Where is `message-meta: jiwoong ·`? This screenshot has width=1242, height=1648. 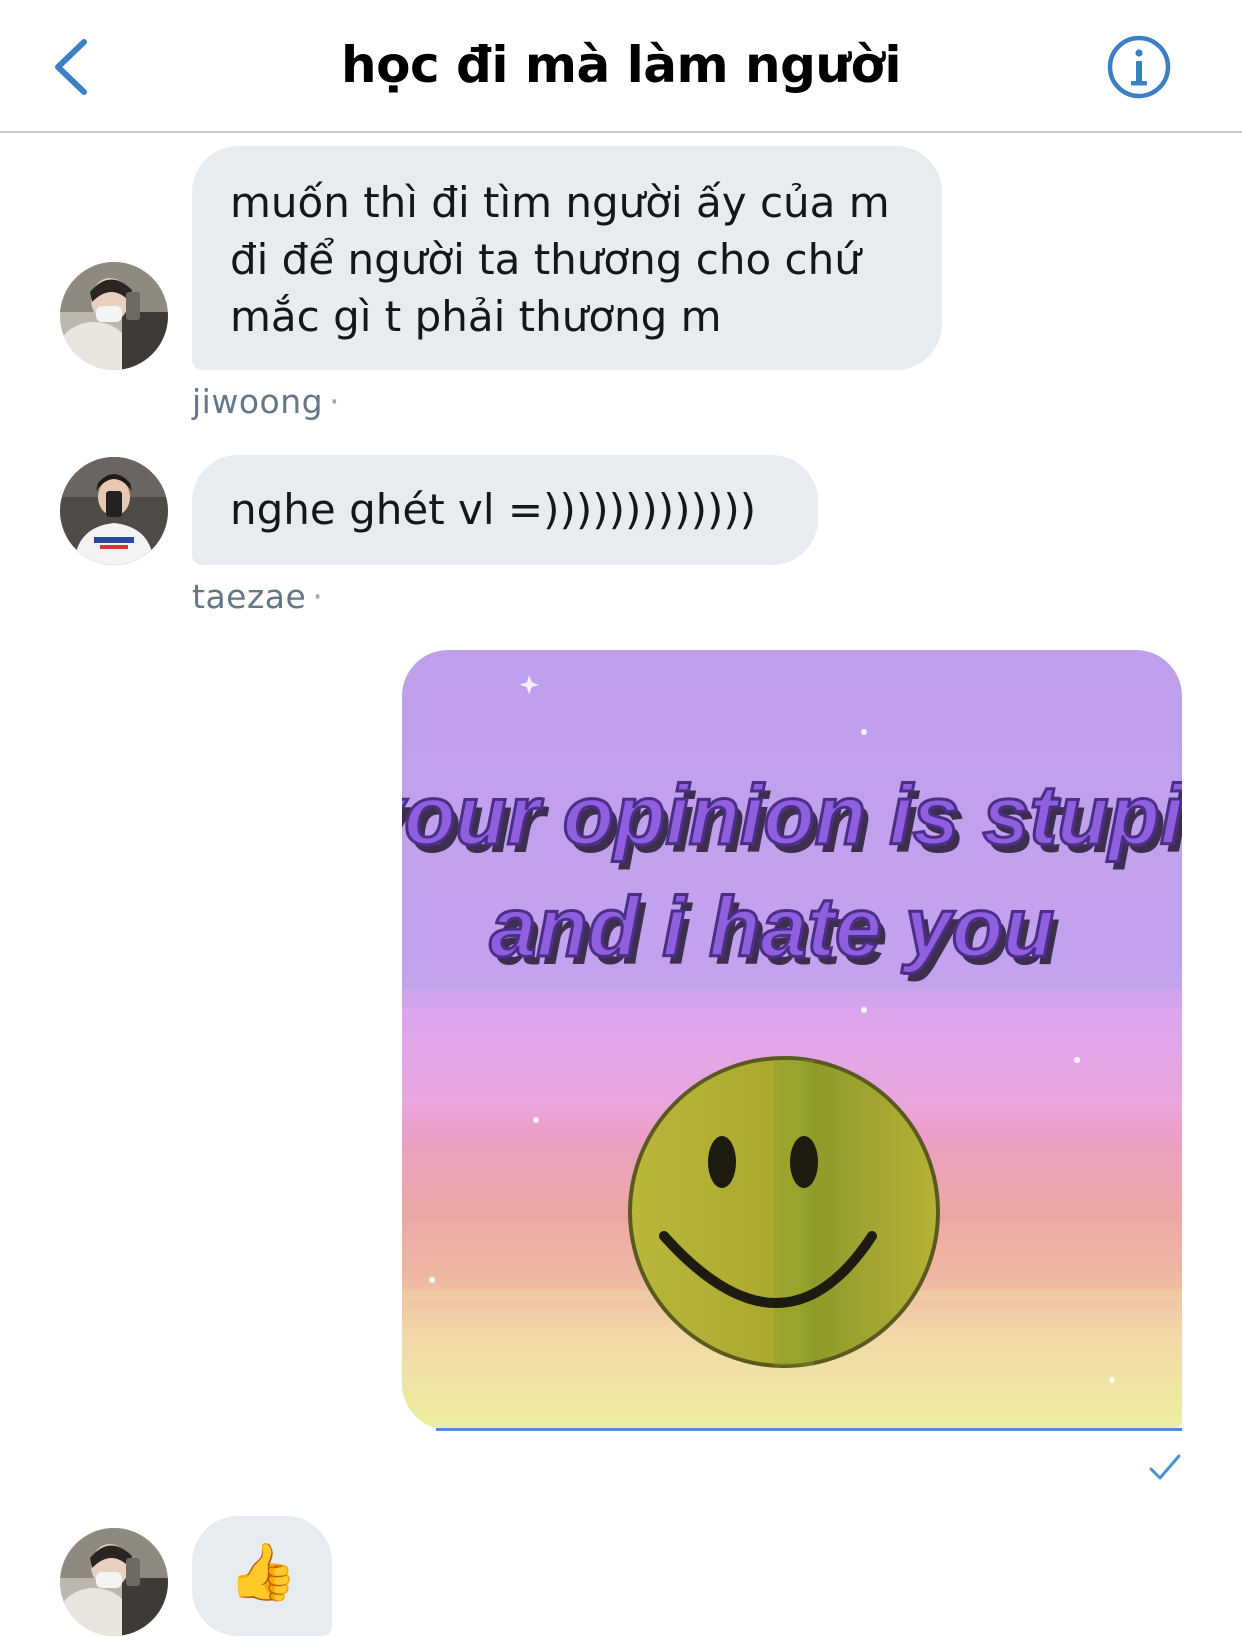 message-meta: jiwoong · is located at coordinates (266, 401).